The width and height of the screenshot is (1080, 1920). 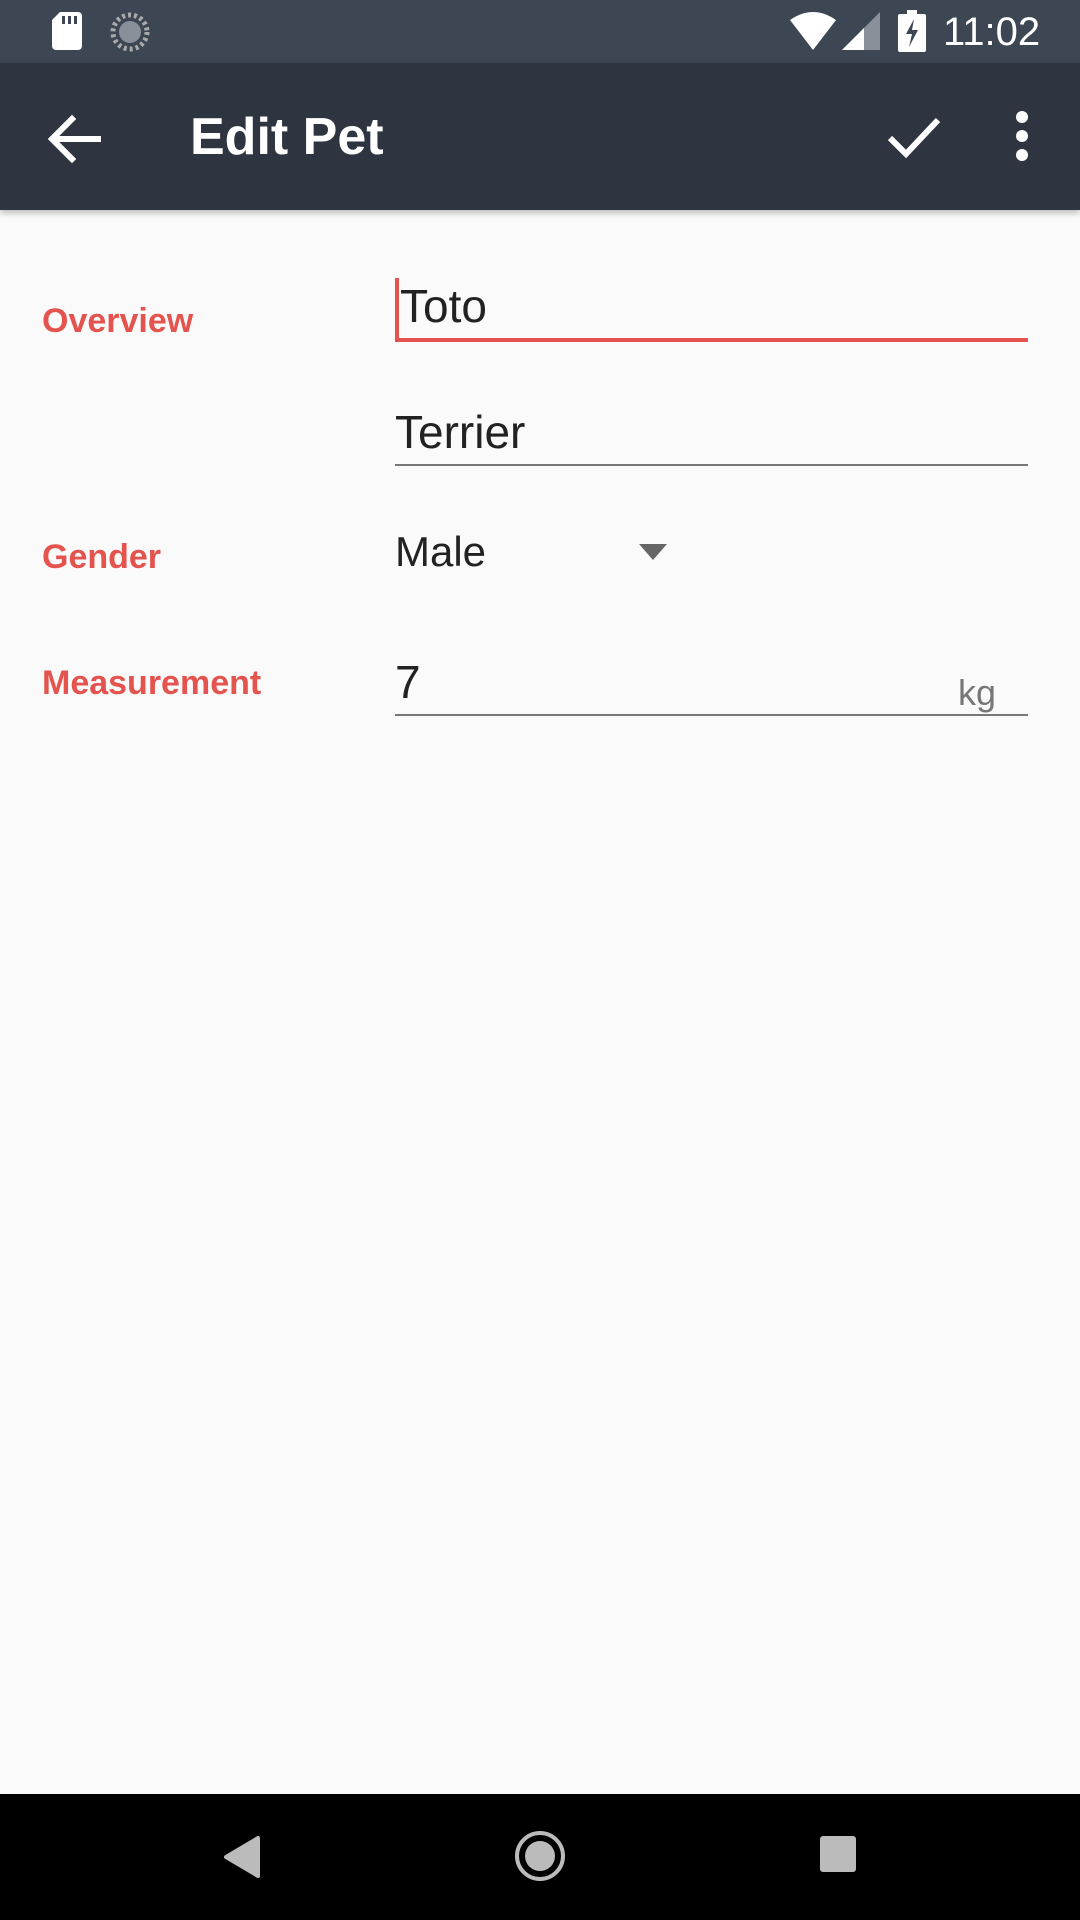 I want to click on navigation-bar, so click(x=540, y=1857).